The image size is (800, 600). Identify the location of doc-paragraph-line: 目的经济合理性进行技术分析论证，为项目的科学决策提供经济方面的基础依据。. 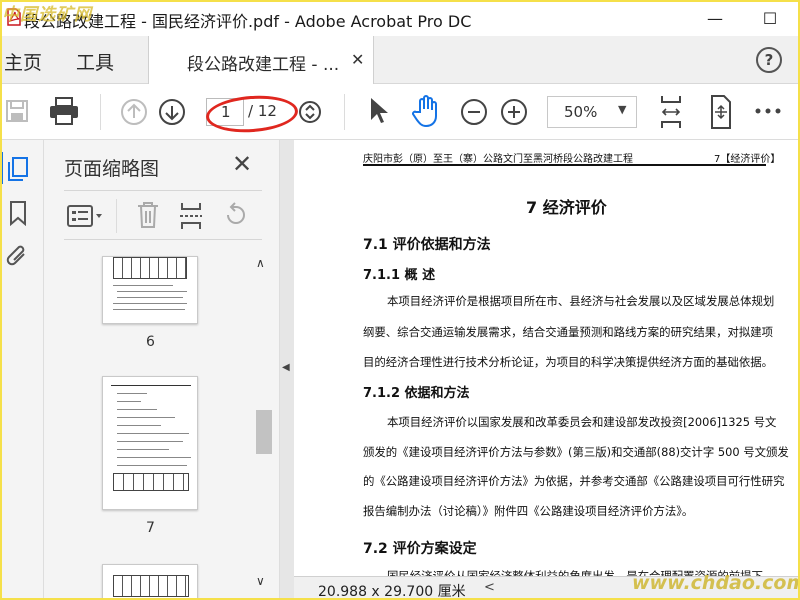
(568, 362).